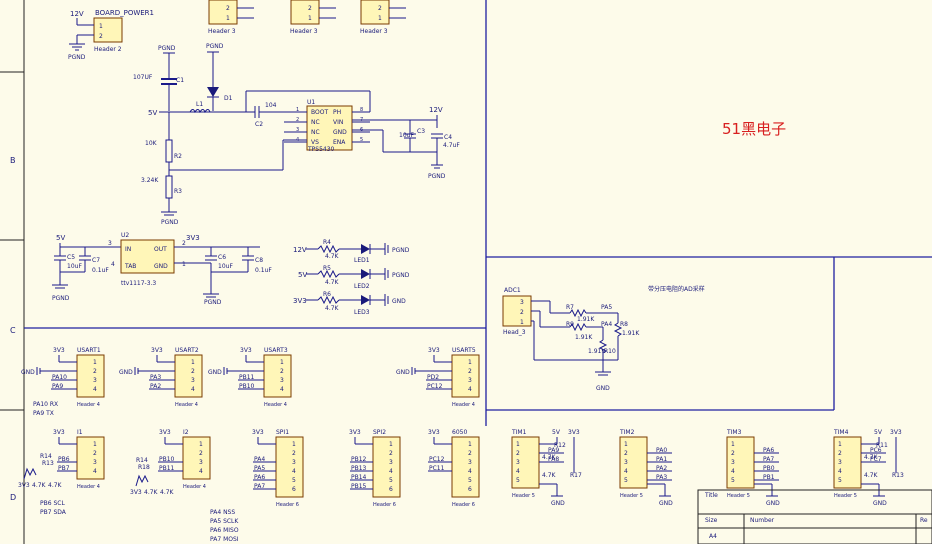  What do you see at coordinates (143, 77) in the screenshot?
I see `c1-value: 107UF` at bounding box center [143, 77].